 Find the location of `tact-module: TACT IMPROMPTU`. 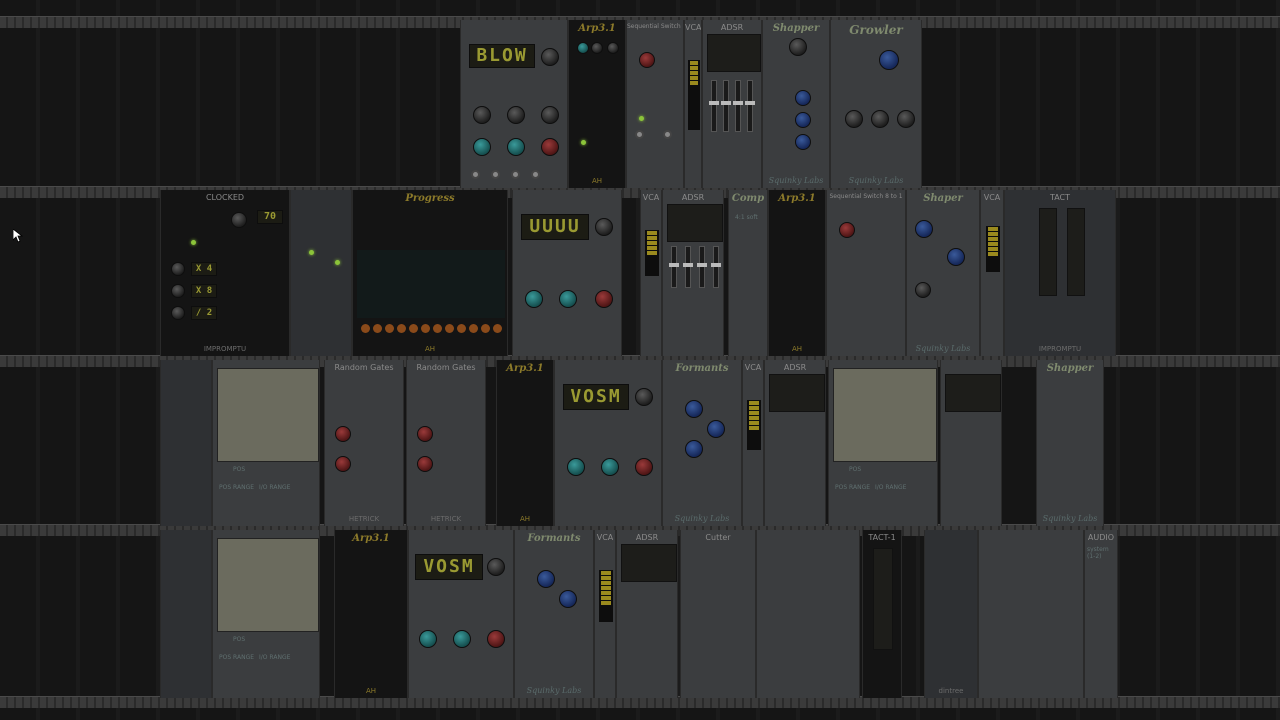

tact-module: TACT IMPROMPTU is located at coordinates (1060, 273).